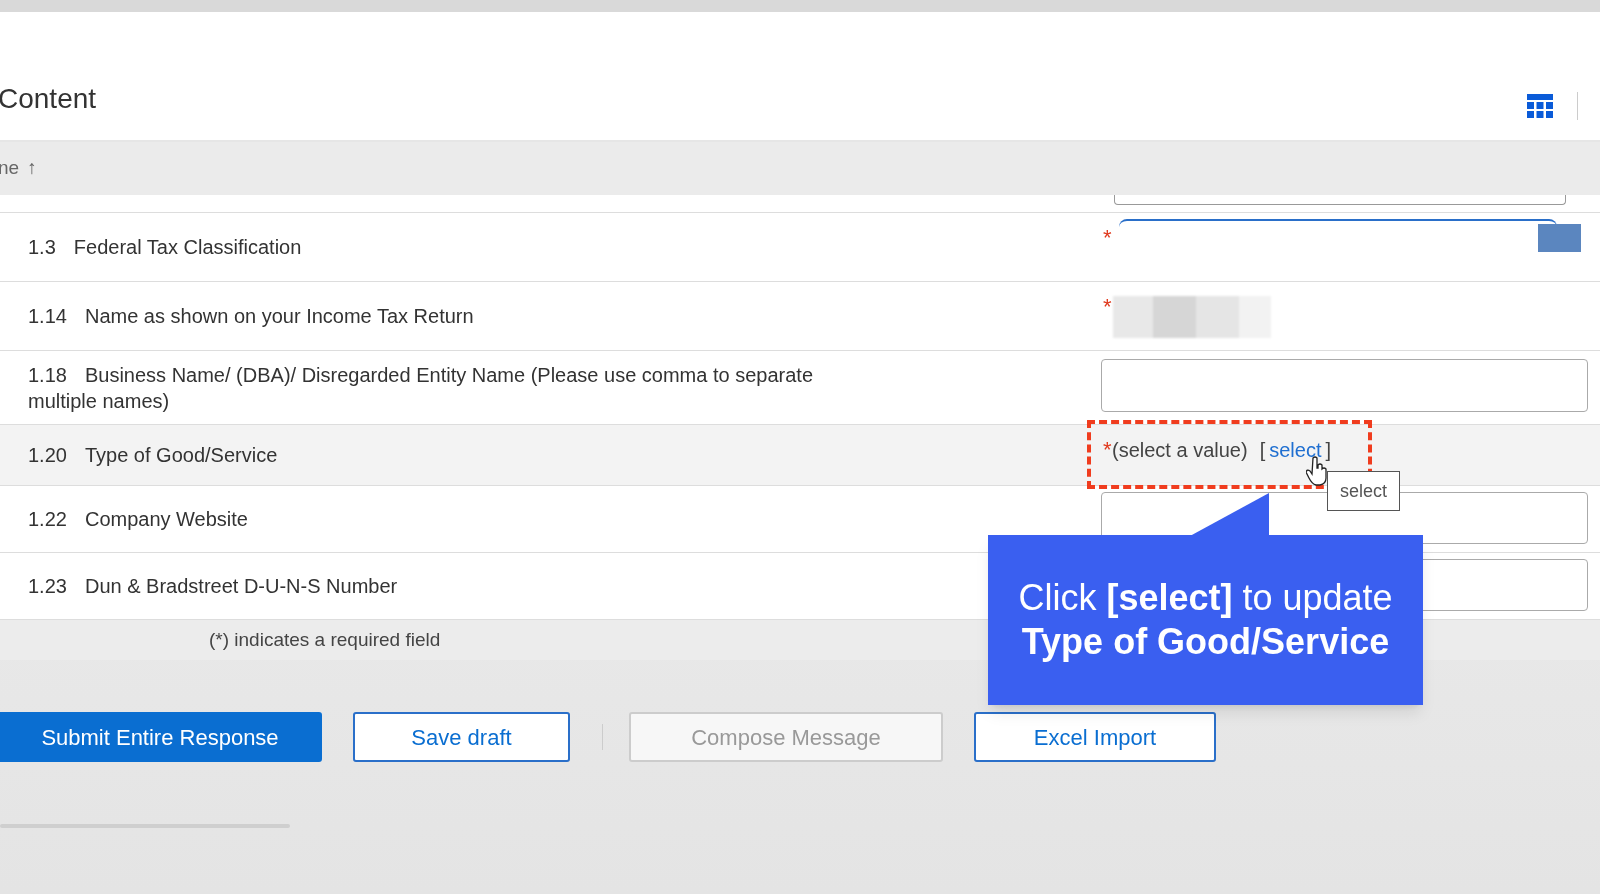 Image resolution: width=1600 pixels, height=894 pixels. Describe the element at coordinates (461, 737) in the screenshot. I see `action-button: Save draft` at that location.